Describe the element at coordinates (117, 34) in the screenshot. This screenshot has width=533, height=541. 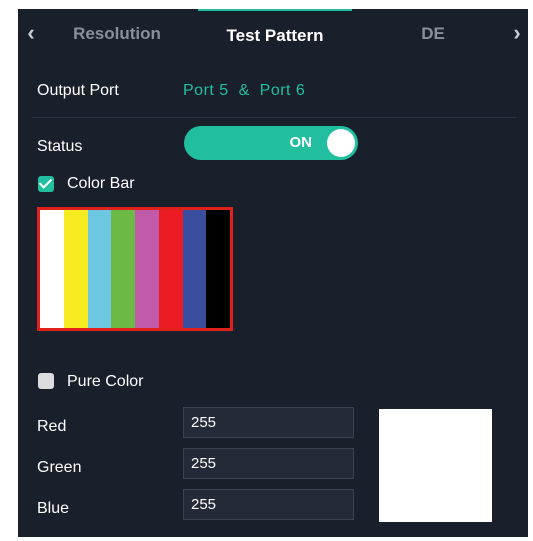
I see `tab-resolution: Resolution` at that location.